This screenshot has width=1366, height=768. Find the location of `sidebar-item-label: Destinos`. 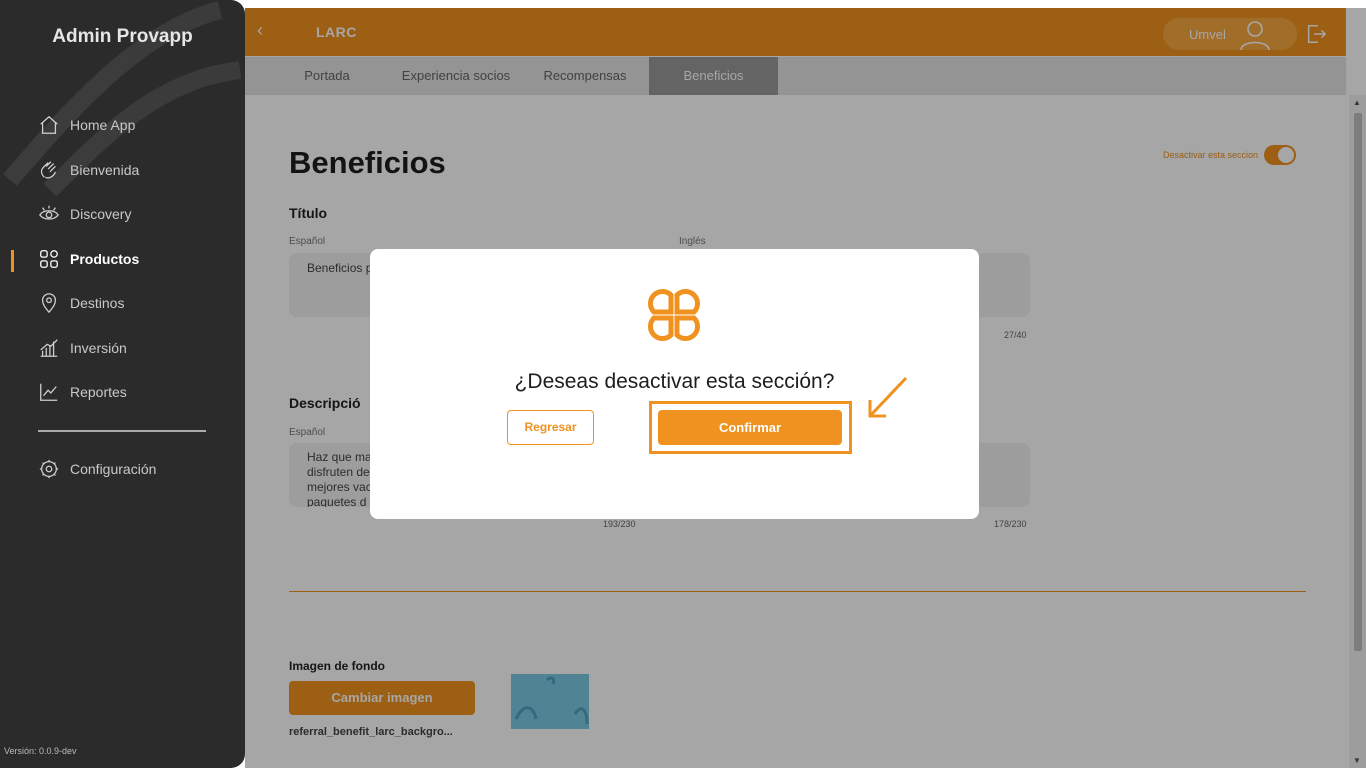

sidebar-item-label: Destinos is located at coordinates (97, 303).